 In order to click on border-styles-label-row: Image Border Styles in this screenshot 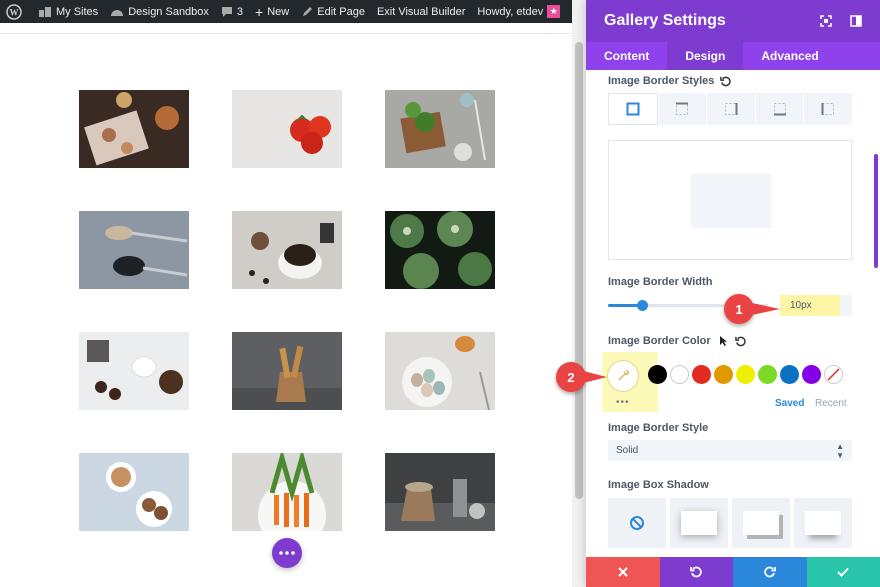, I will do `click(670, 81)`.